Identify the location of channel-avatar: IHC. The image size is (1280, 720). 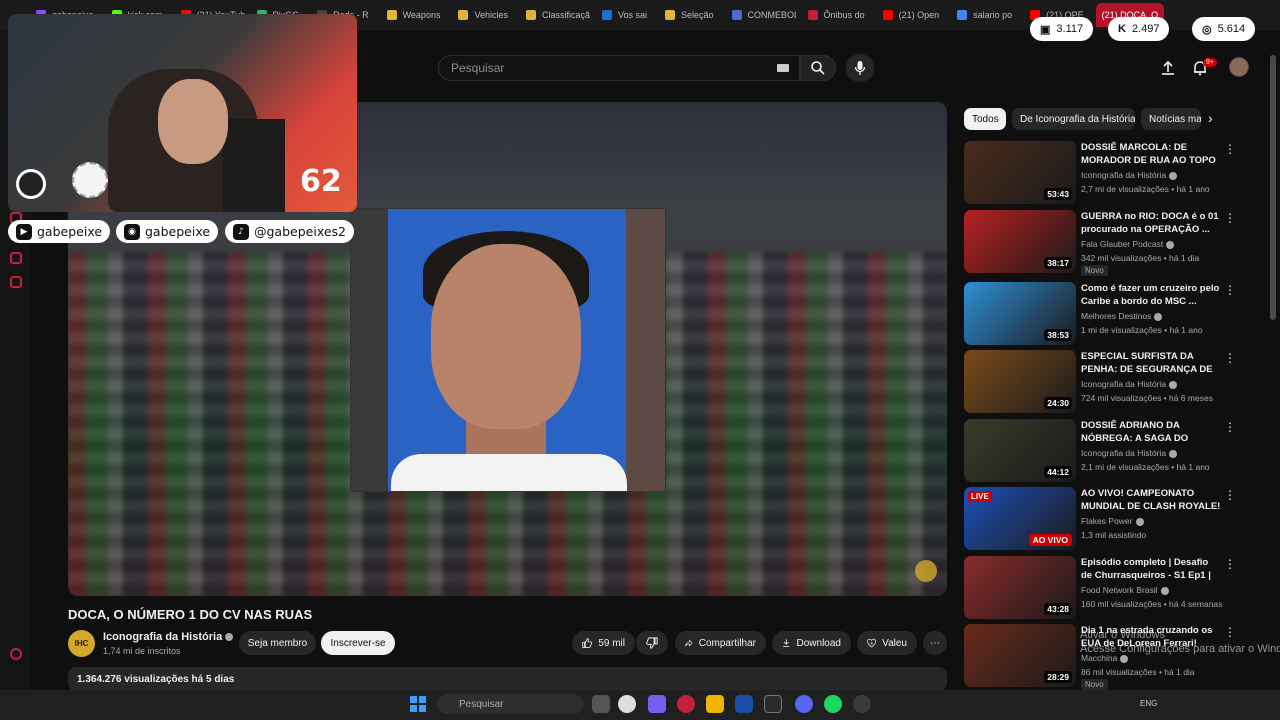
(81, 643).